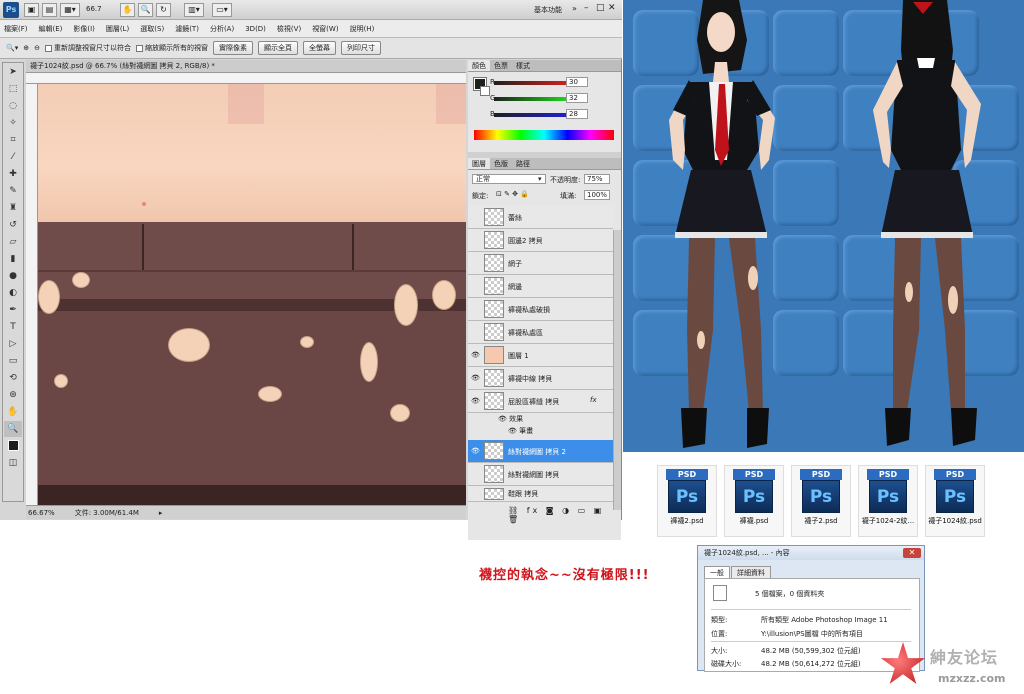 Image resolution: width=1024 pixels, height=694 pixels. Describe the element at coordinates (163, 10) in the screenshot. I see `rotate-view-icon: ↻` at that location.